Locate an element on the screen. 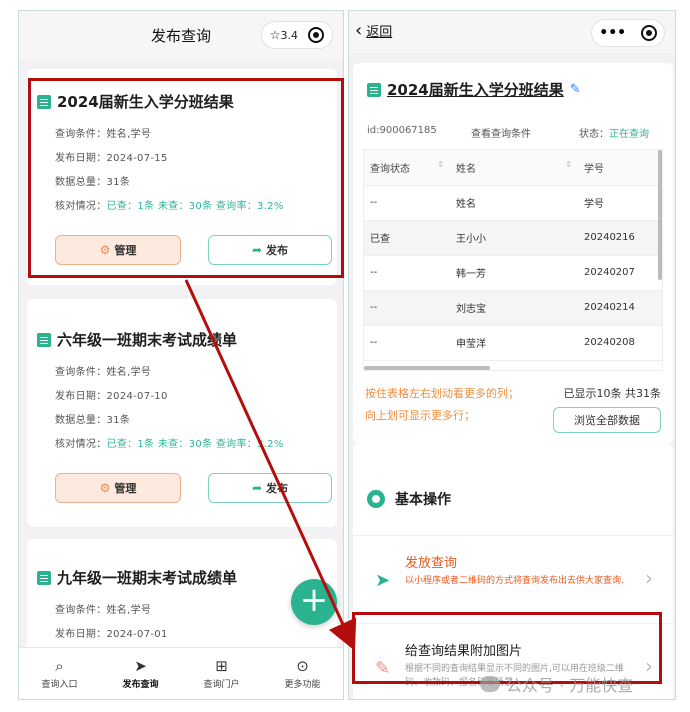 The image size is (690, 712). wechat-logo-icon is located at coordinates (490, 684).